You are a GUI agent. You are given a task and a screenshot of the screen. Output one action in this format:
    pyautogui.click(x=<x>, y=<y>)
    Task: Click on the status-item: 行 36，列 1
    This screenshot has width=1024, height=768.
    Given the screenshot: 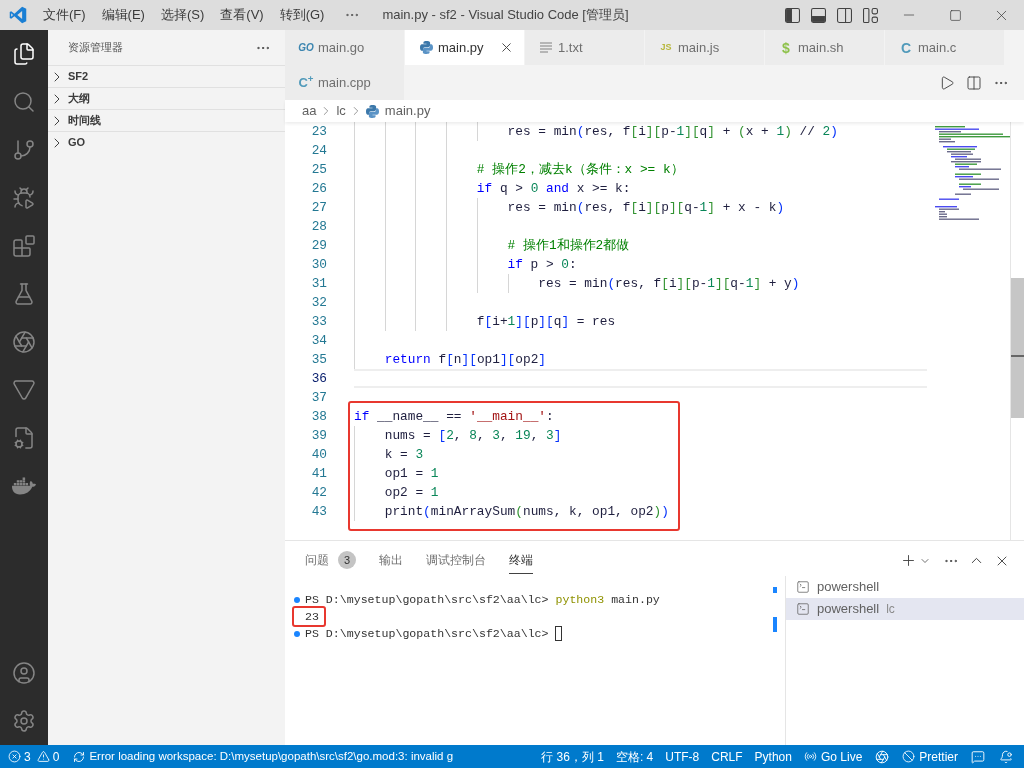 What is the action you would take?
    pyautogui.click(x=572, y=756)
    